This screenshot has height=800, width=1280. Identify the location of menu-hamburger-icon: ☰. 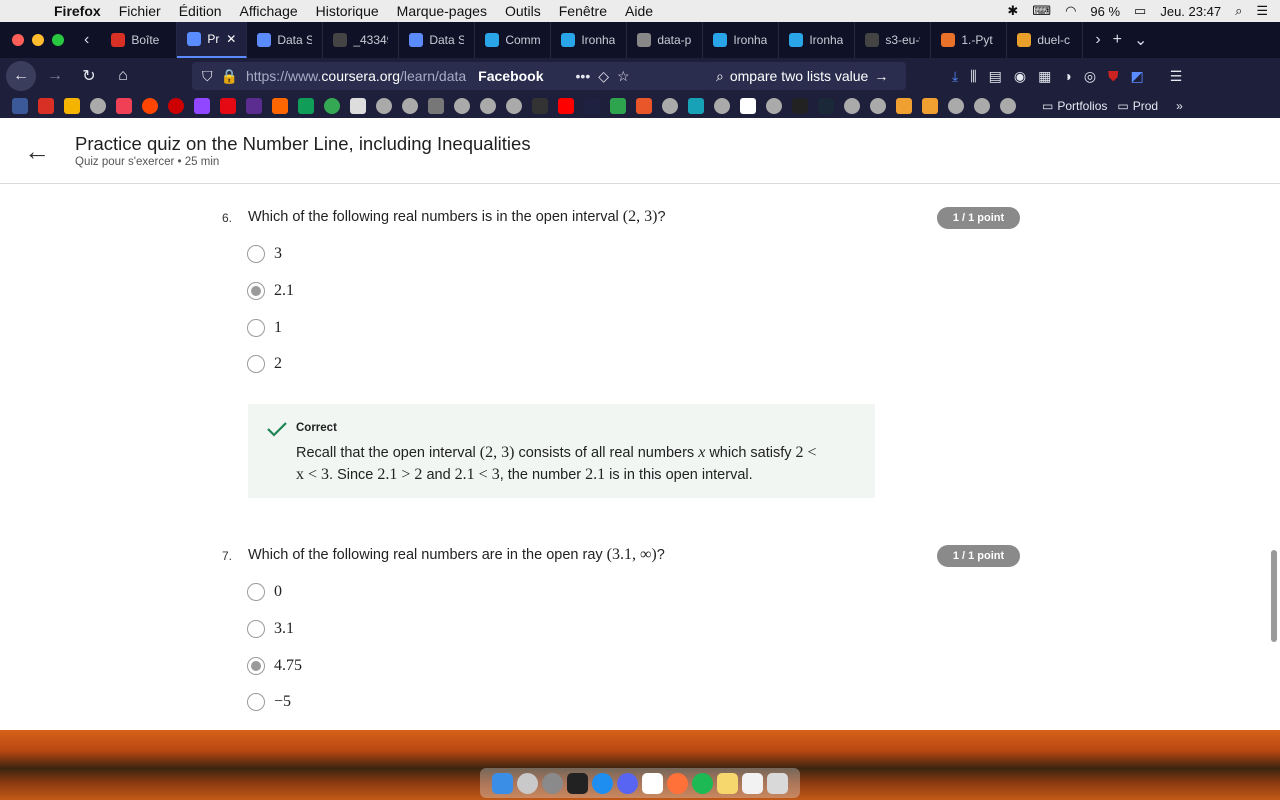
(1176, 76).